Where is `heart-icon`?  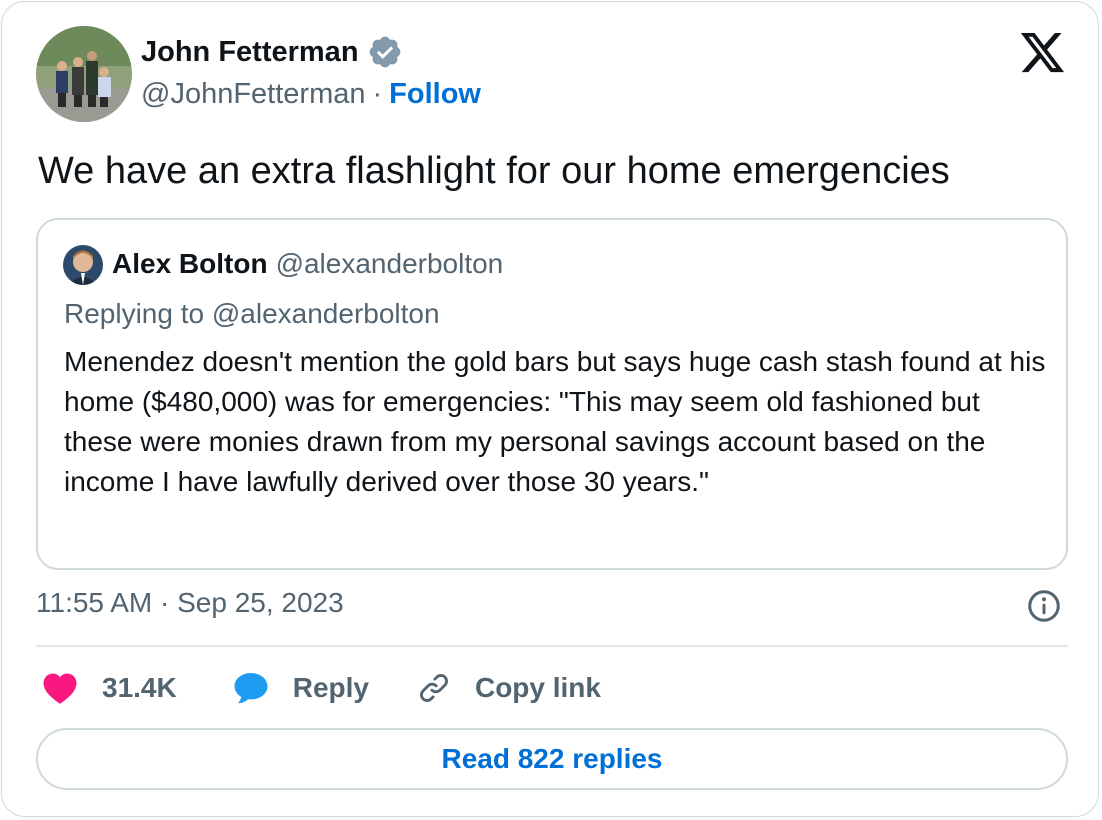 heart-icon is located at coordinates (60, 688).